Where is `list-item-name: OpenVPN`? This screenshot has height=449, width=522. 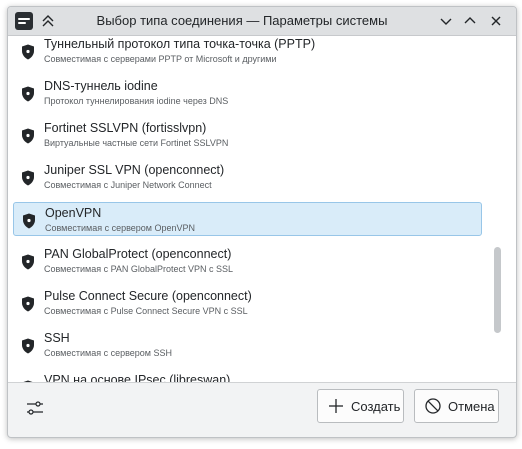 list-item-name: OpenVPN is located at coordinates (73, 213).